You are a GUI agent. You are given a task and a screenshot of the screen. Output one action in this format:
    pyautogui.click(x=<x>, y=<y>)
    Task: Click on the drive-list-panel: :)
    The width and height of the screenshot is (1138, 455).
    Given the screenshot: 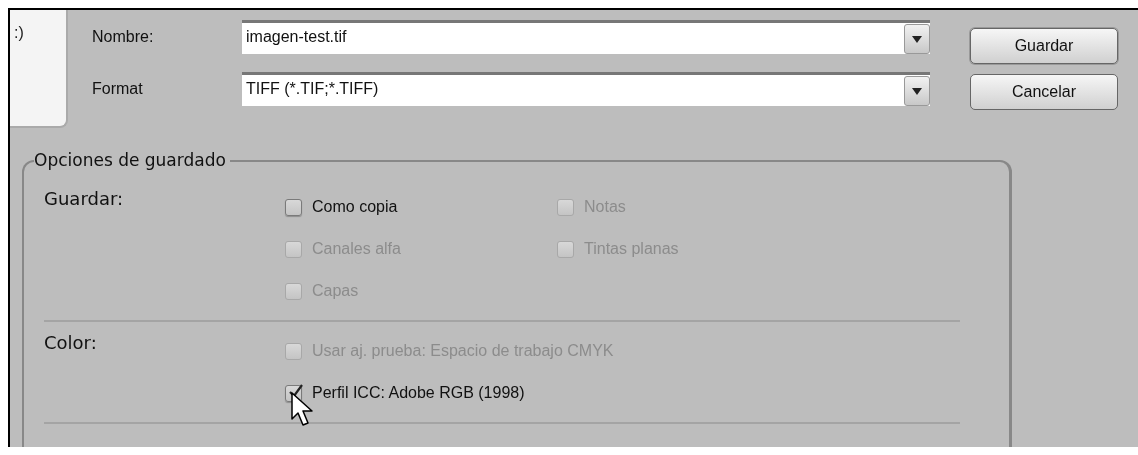 What is the action you would take?
    pyautogui.click(x=39, y=69)
    